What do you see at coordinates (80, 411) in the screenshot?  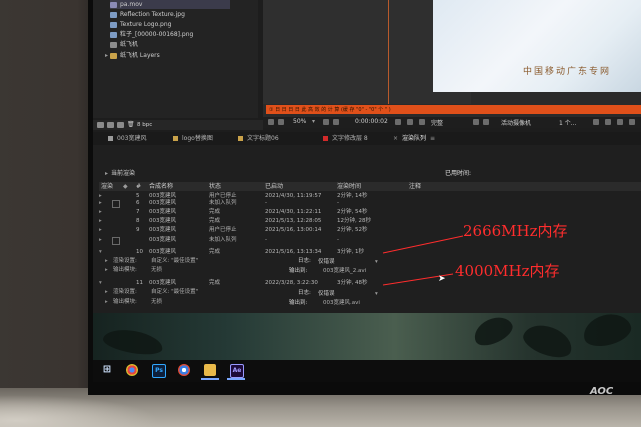 I see `desk-highlight` at bounding box center [80, 411].